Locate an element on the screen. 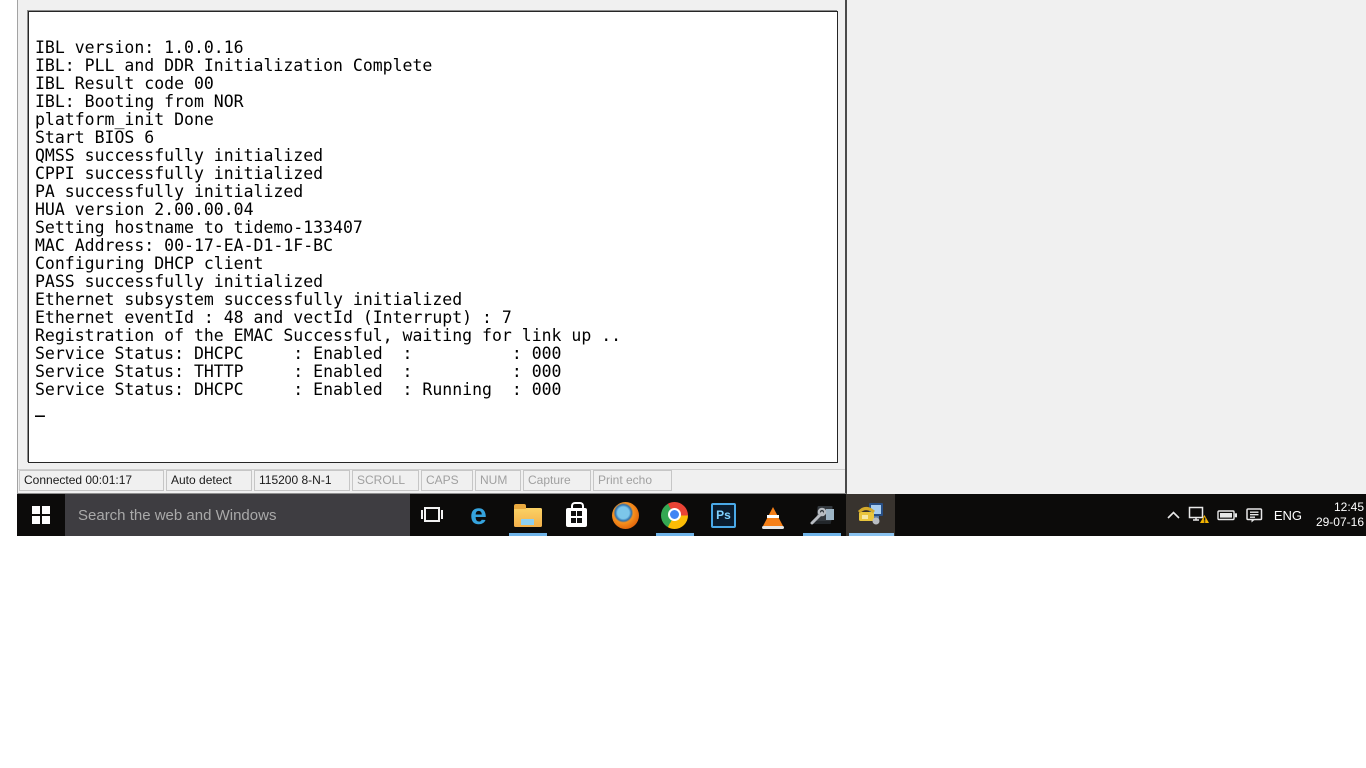 This screenshot has width=1366, height=768. status-pane-emulation: Auto detect is located at coordinates (209, 480).